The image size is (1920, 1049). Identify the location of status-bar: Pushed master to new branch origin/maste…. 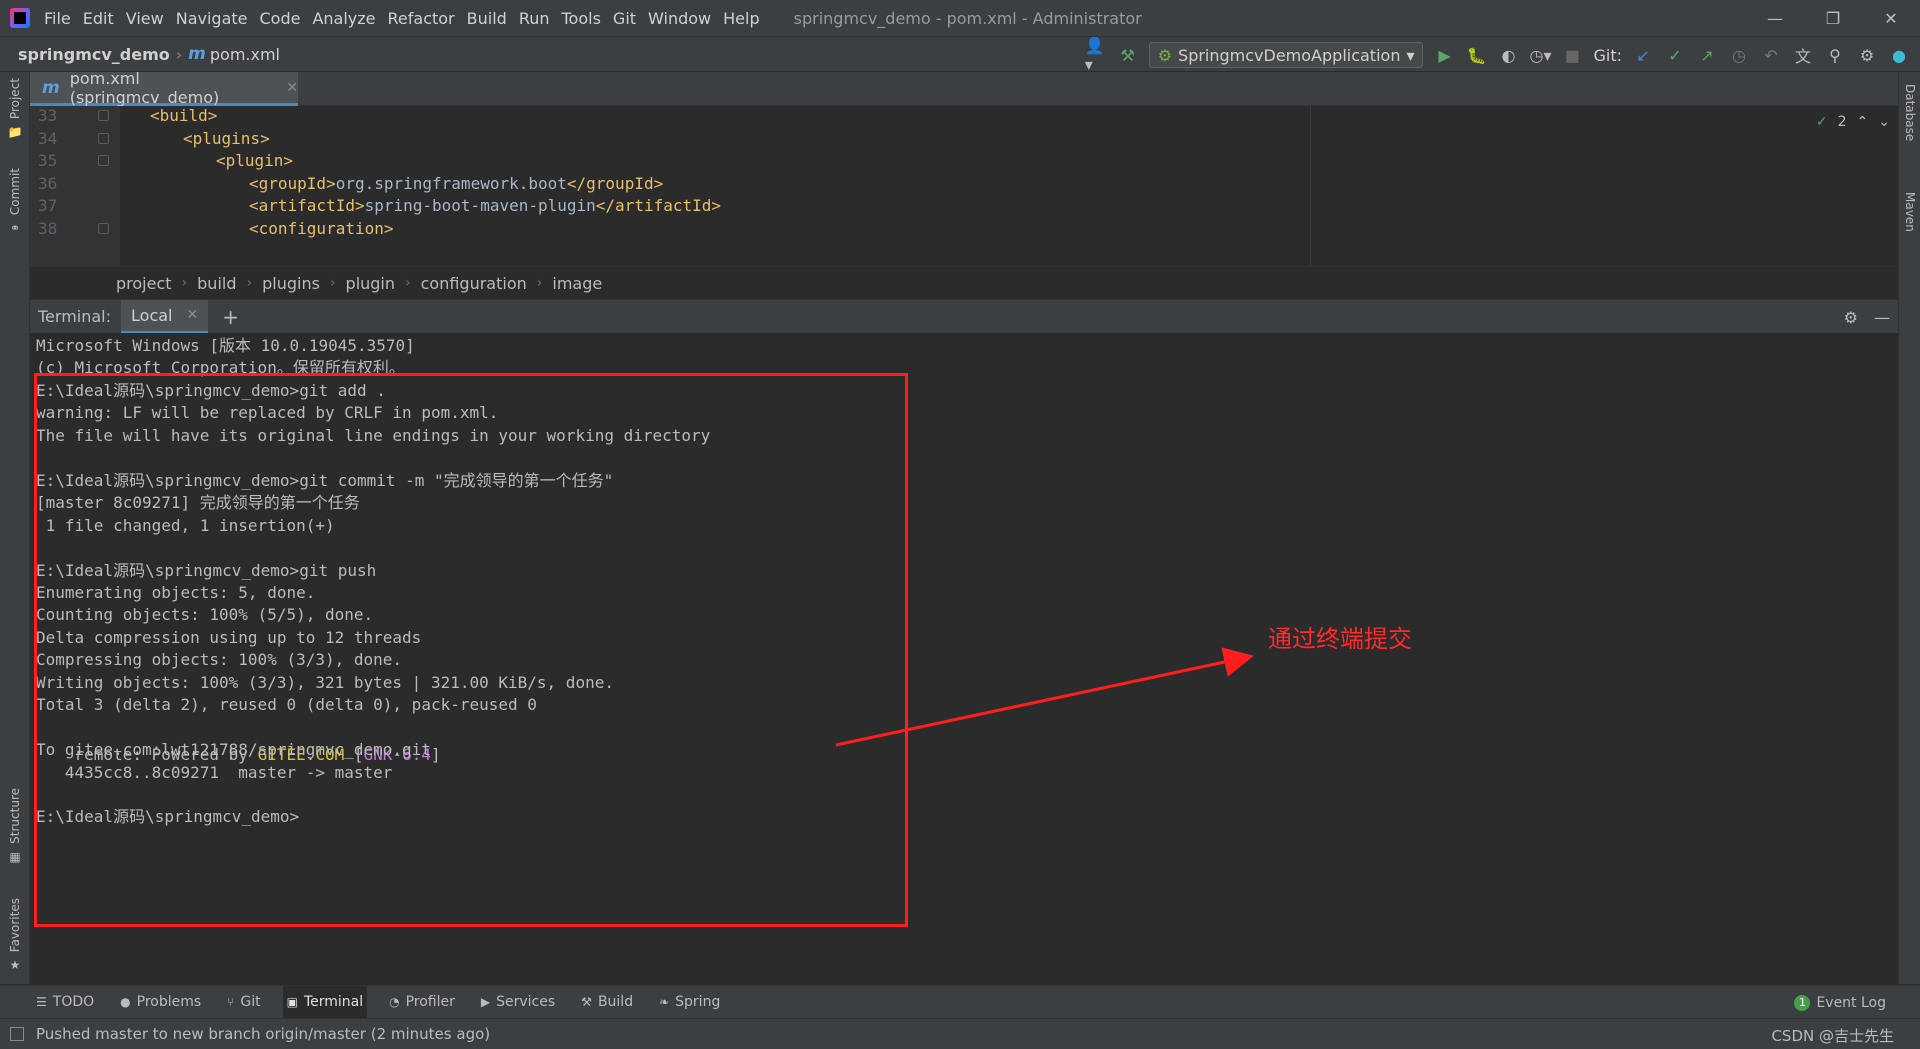
(960, 1033).